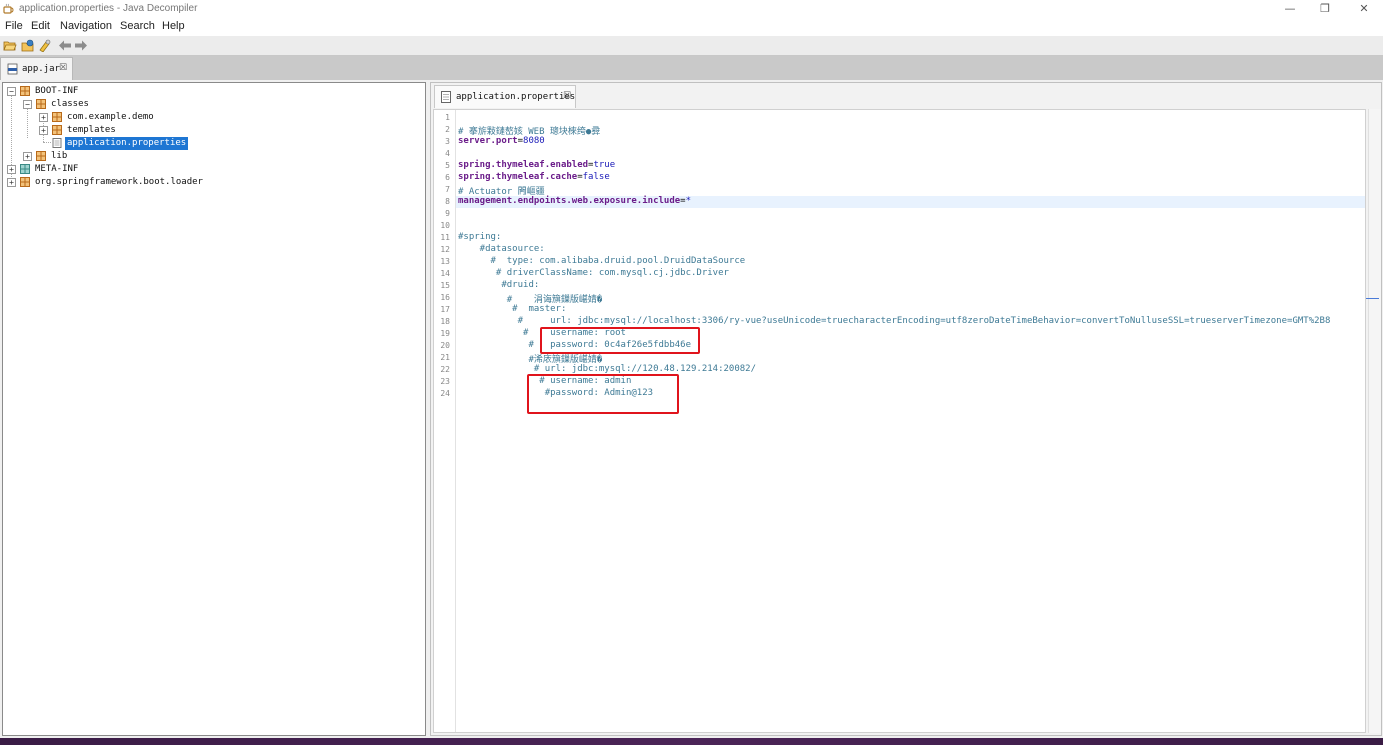 The image size is (1383, 745). I want to click on window-title: application.properties - Java Decompiler, so click(108, 8).